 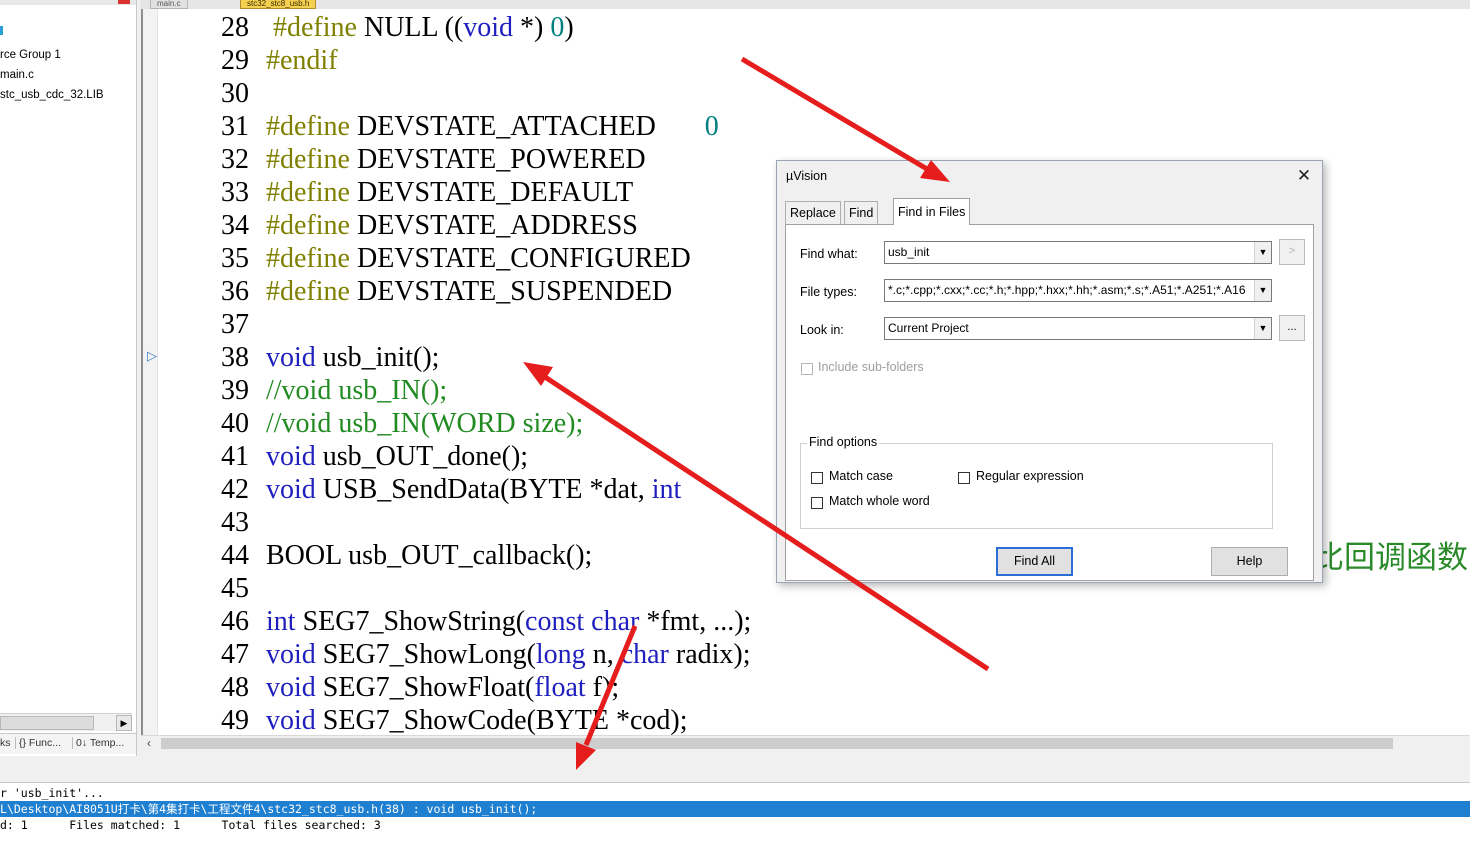 I want to click on code-text: BOOL usb_OUT_callback();, so click(x=429, y=555).